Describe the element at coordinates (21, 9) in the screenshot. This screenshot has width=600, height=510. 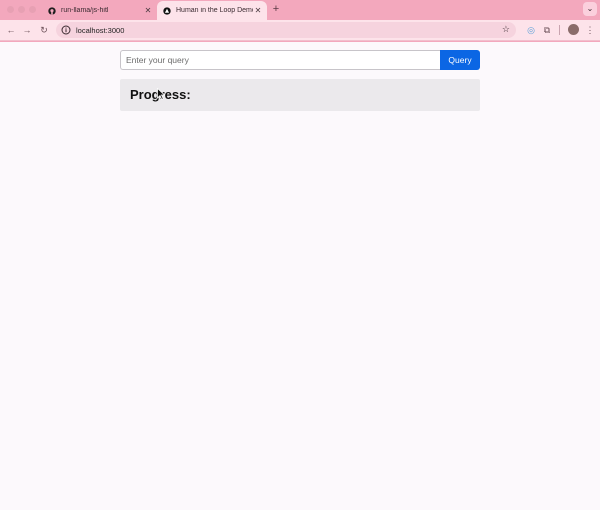
I see `window-minimize-dot` at that location.